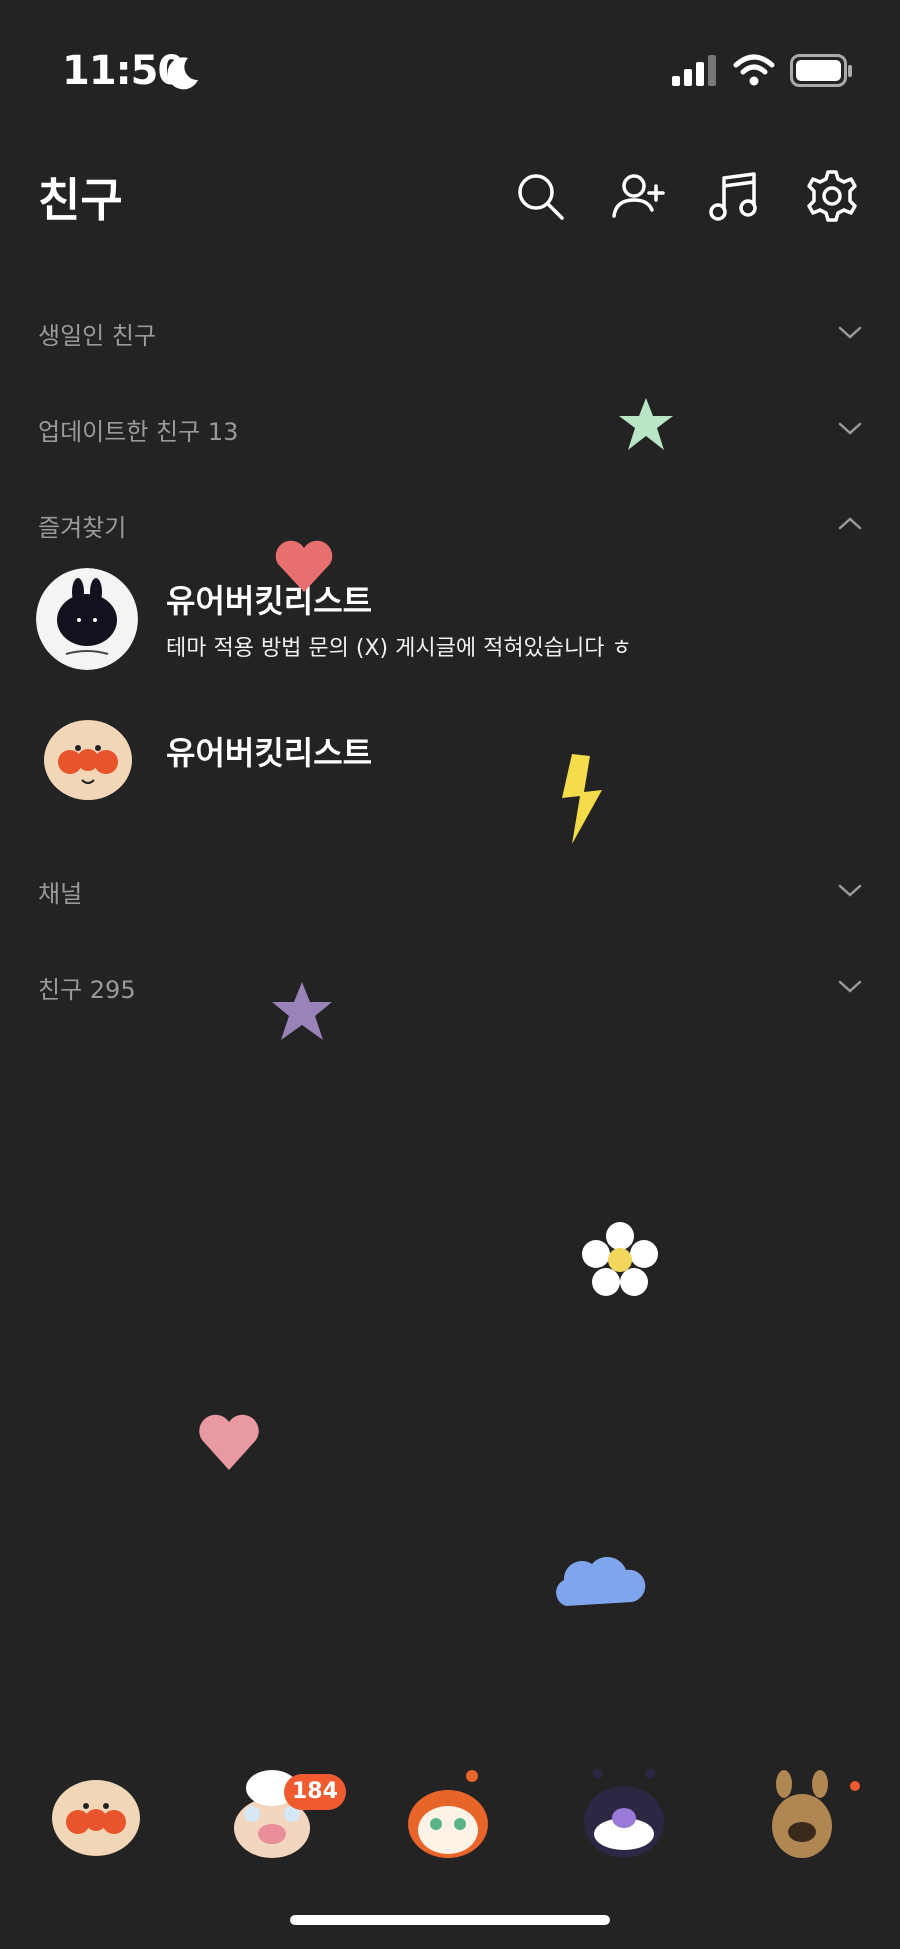 This screenshot has height=1949, width=900. I want to click on lightning-sticker-icon, so click(582, 799).